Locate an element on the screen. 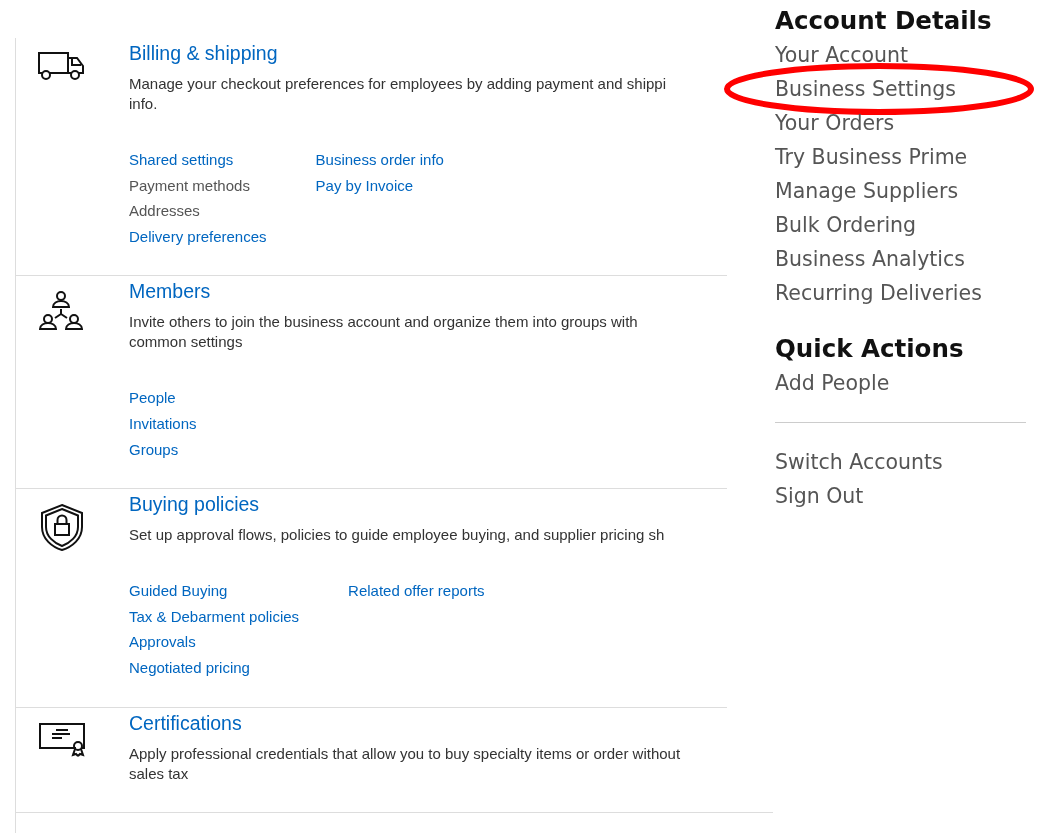 This screenshot has width=1052, height=833. settings-link: Approvals is located at coordinates (162, 642).